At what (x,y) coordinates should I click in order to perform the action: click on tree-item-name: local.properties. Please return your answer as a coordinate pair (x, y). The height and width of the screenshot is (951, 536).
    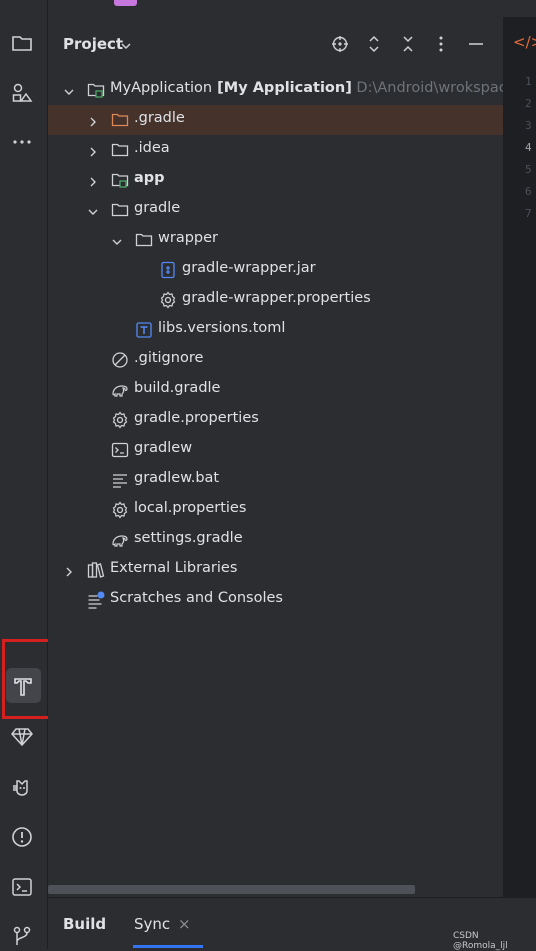
    Looking at the image, I should click on (190, 508).